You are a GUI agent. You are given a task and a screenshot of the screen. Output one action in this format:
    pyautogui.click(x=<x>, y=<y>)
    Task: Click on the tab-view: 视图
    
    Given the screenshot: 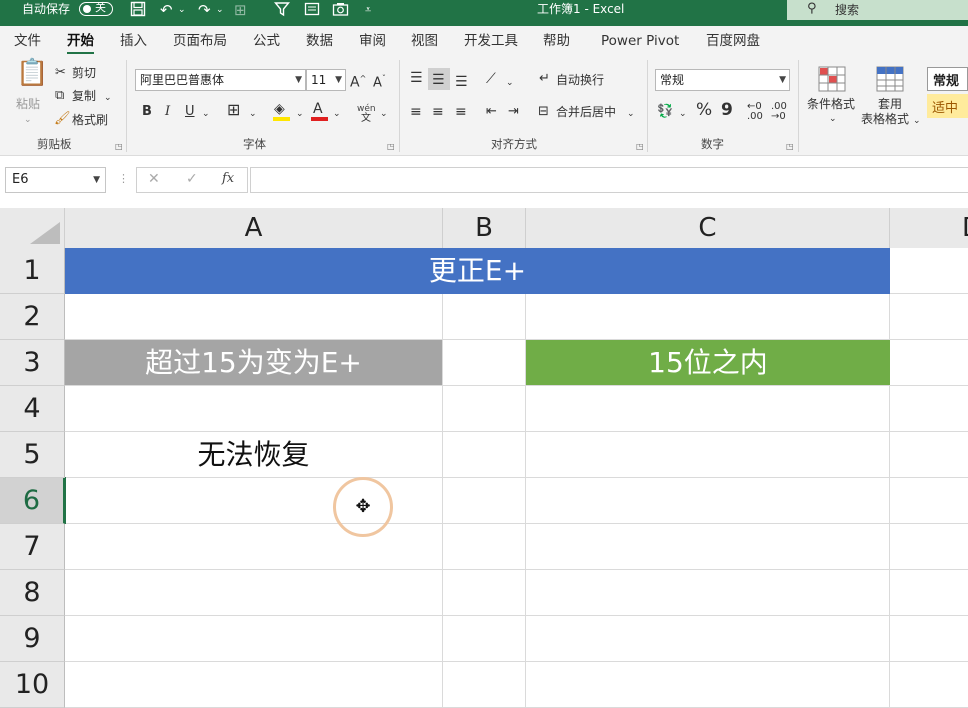 What is the action you would take?
    pyautogui.click(x=424, y=41)
    